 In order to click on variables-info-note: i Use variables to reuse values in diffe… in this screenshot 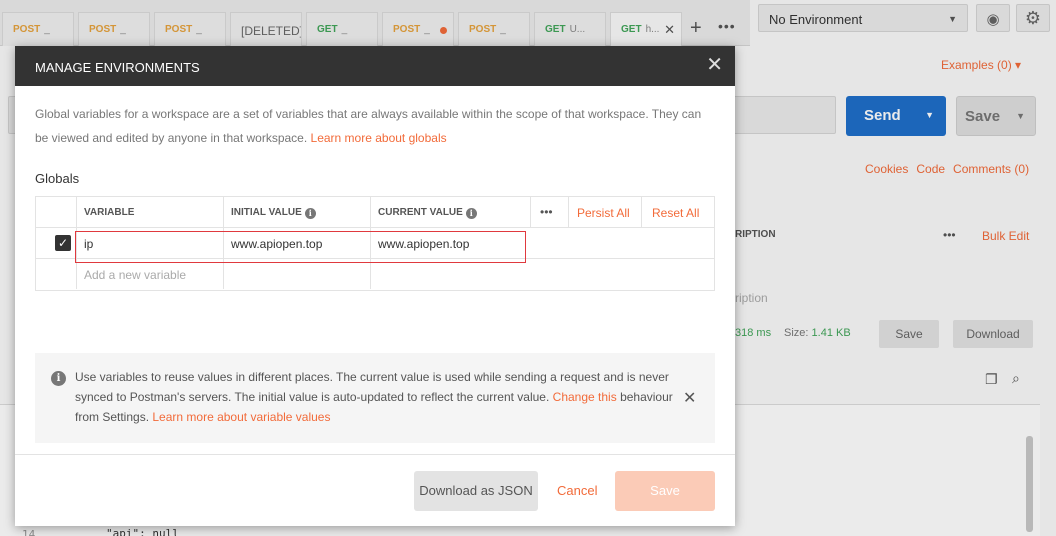, I will do `click(375, 398)`.